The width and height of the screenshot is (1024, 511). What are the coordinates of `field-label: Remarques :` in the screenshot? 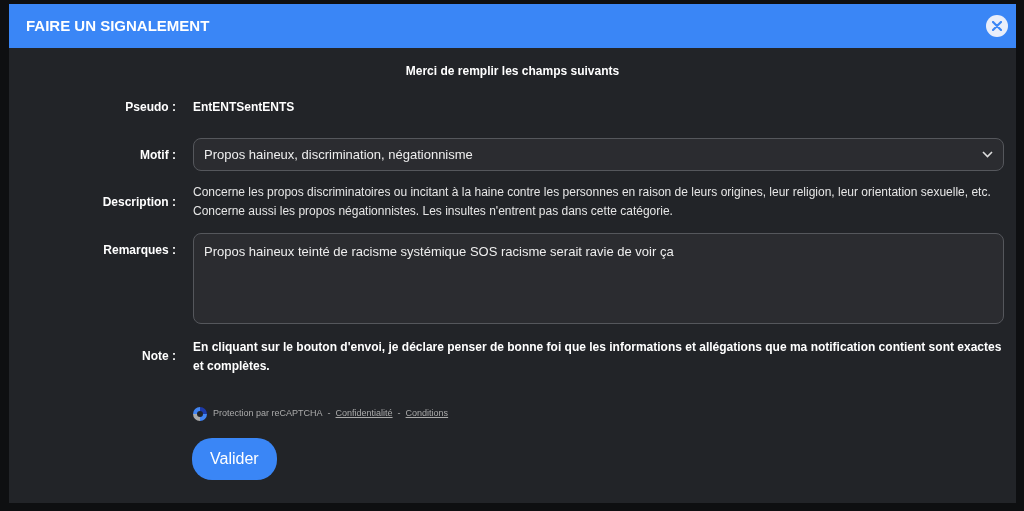 It's located at (139, 250).